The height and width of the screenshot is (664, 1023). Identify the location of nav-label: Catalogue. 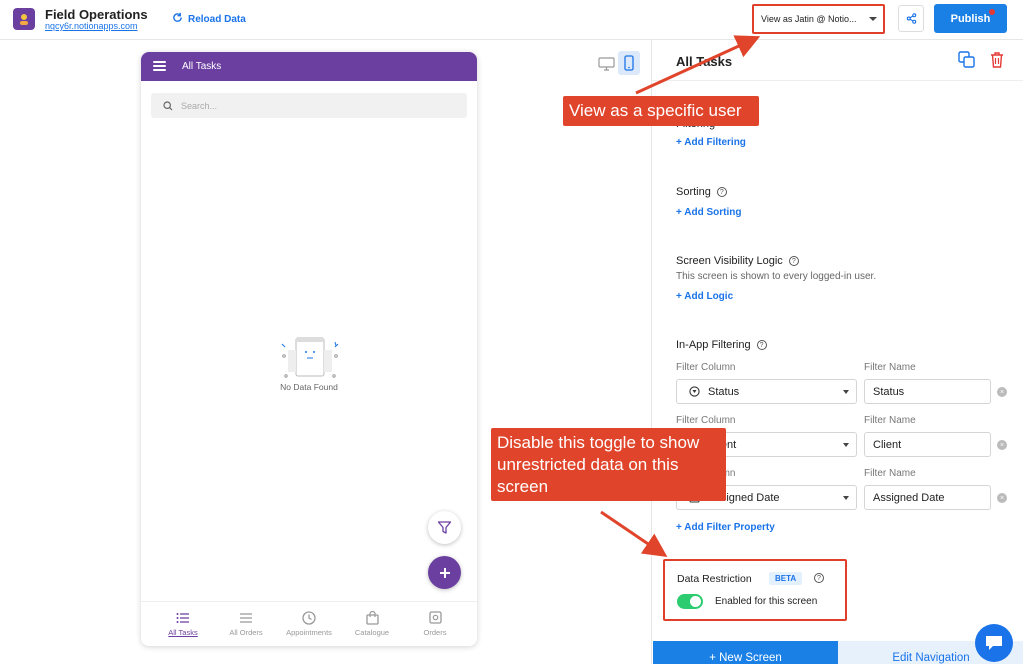
(372, 632).